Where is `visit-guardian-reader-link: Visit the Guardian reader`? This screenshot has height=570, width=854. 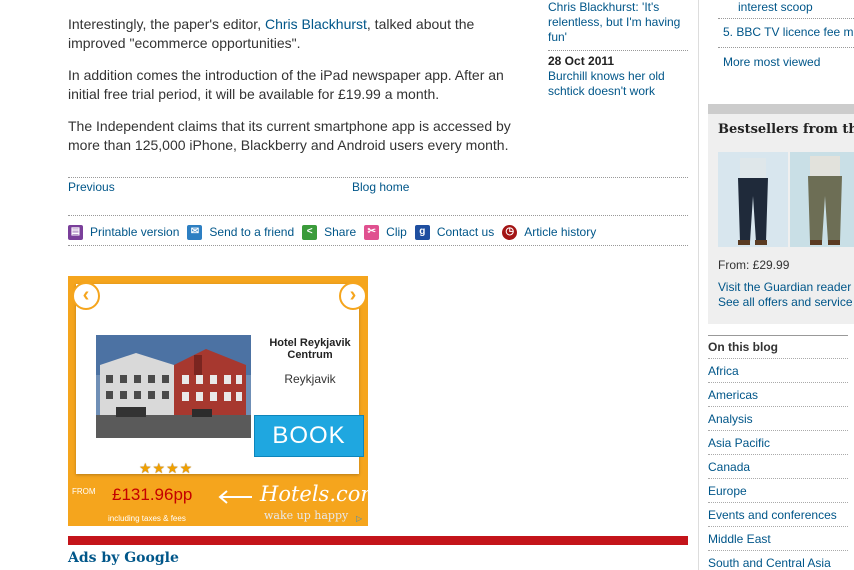
visit-guardian-reader-link: Visit the Guardian reader is located at coordinates (784, 287).